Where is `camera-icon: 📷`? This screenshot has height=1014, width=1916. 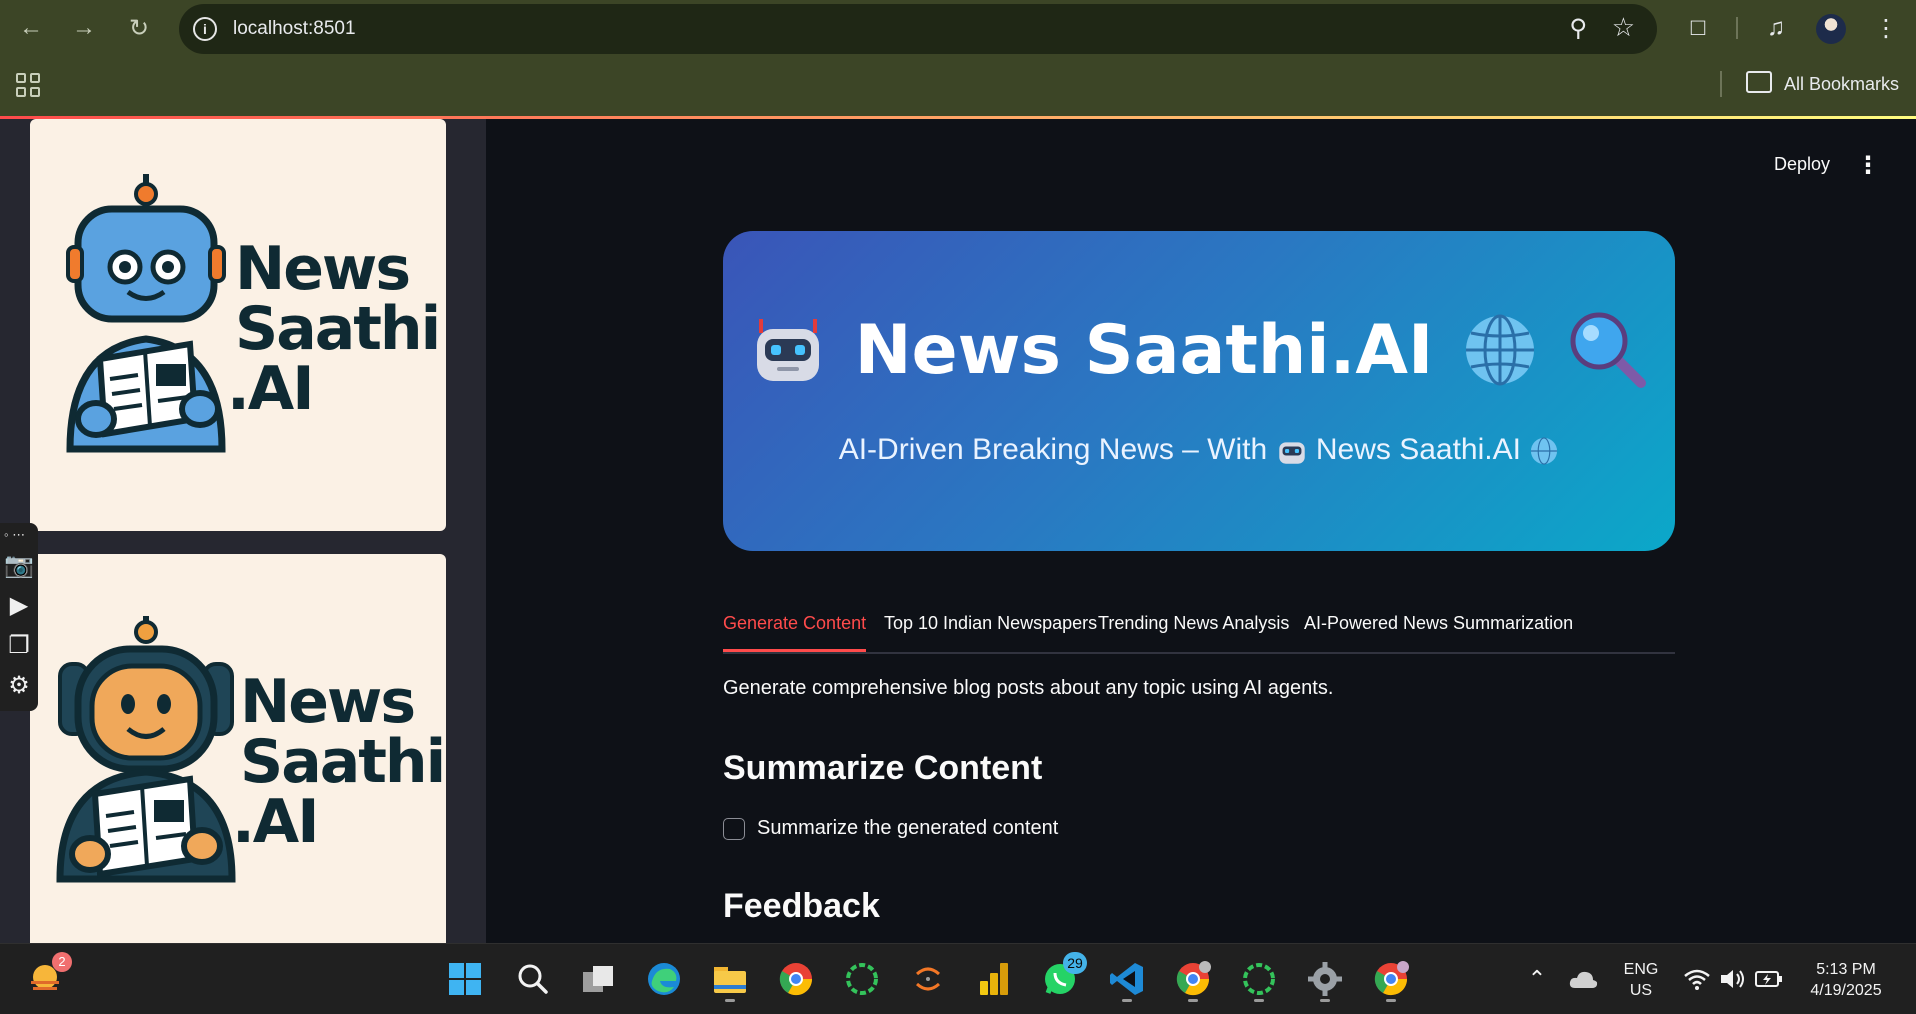 camera-icon: 📷 is located at coordinates (19, 566).